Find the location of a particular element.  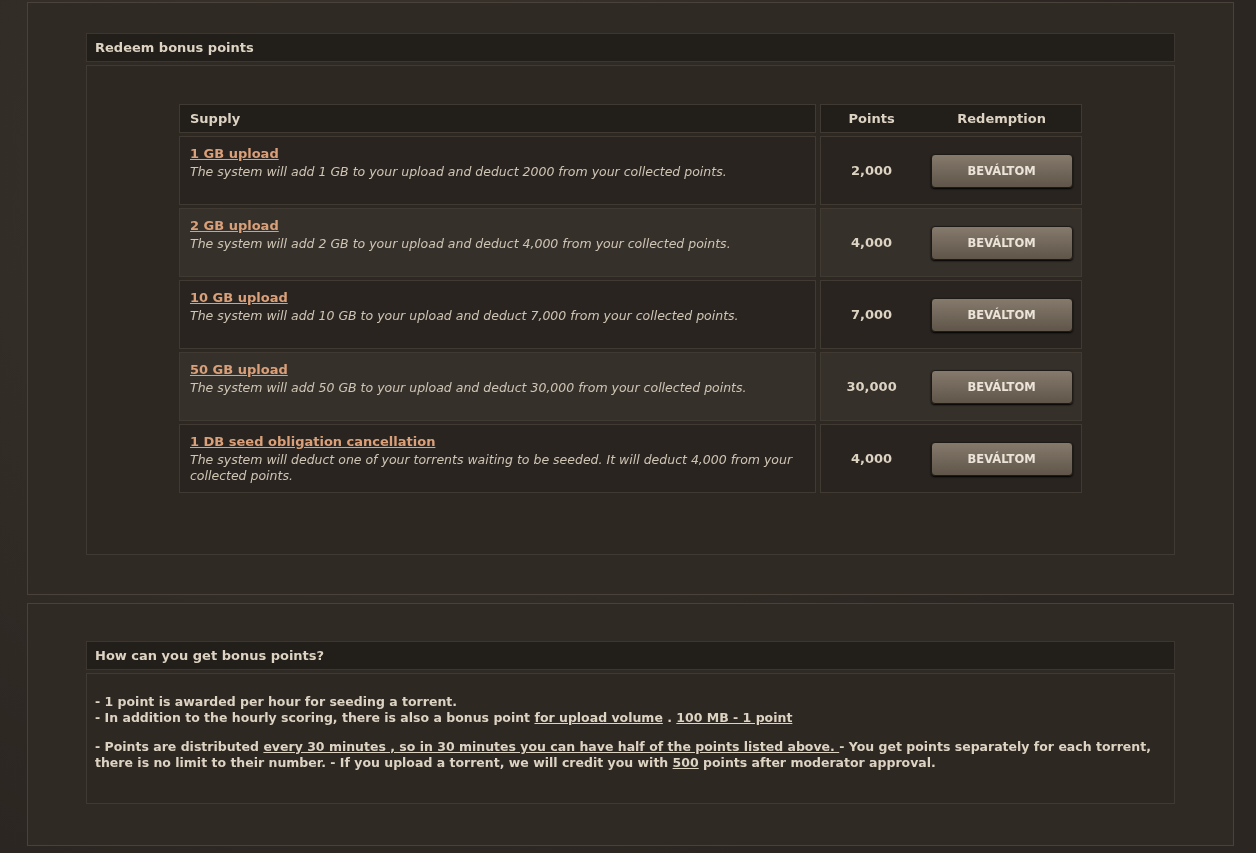

info-link: for upload volume is located at coordinates (598, 717).